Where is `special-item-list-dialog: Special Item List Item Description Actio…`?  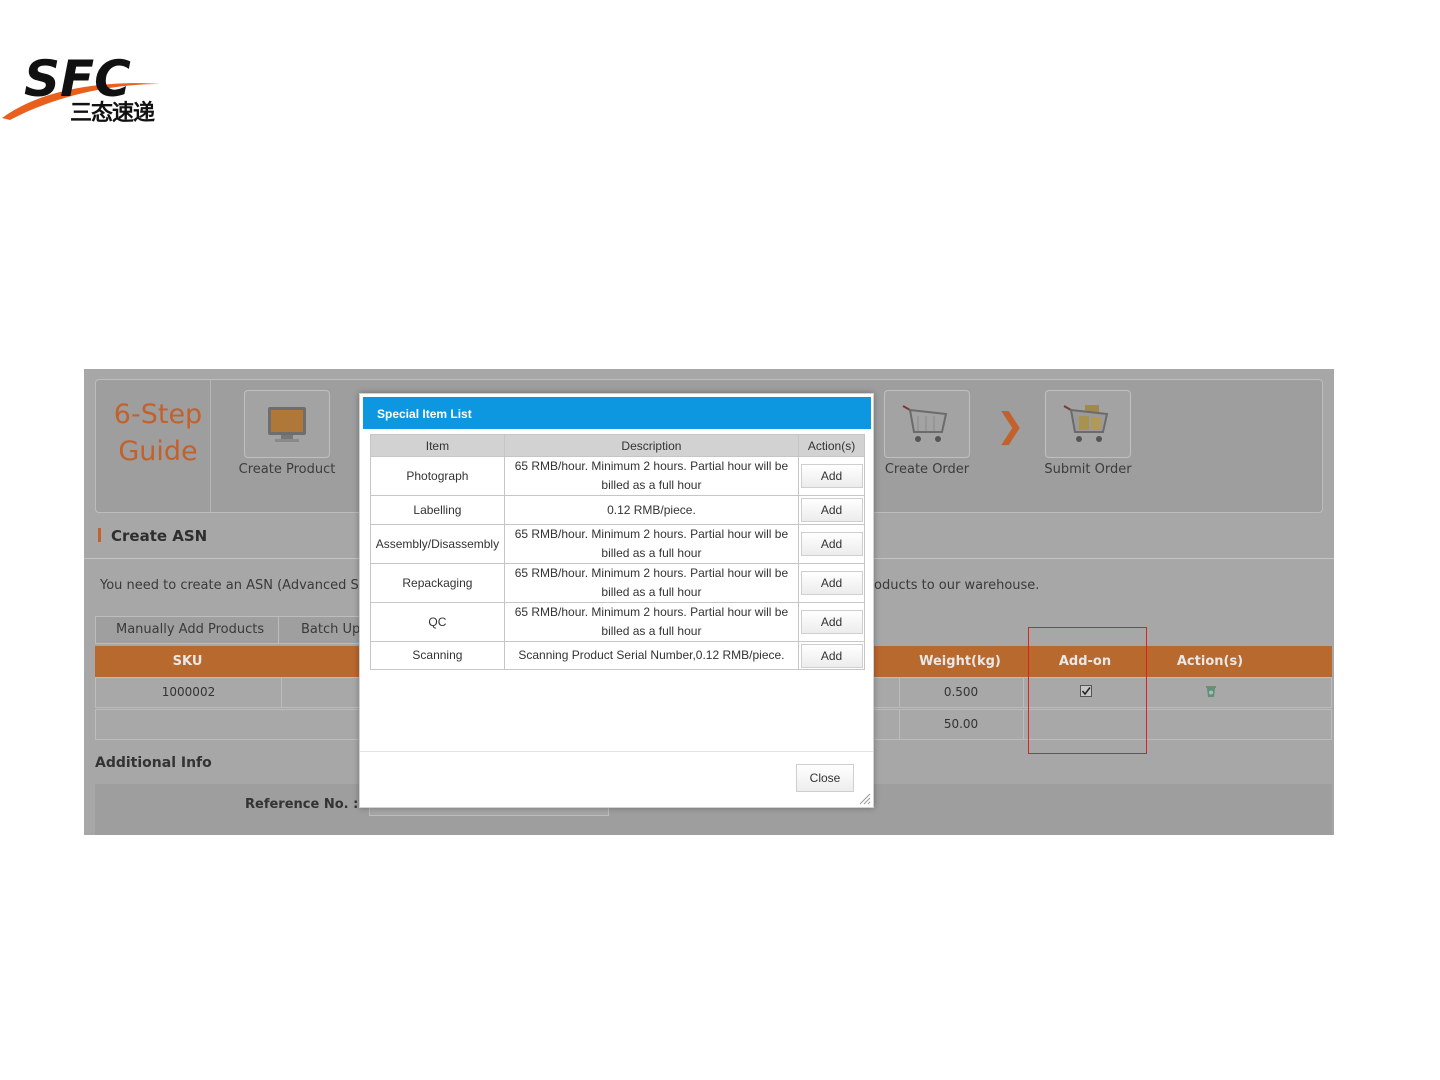 special-item-list-dialog: Special Item List Item Description Actio… is located at coordinates (616, 600).